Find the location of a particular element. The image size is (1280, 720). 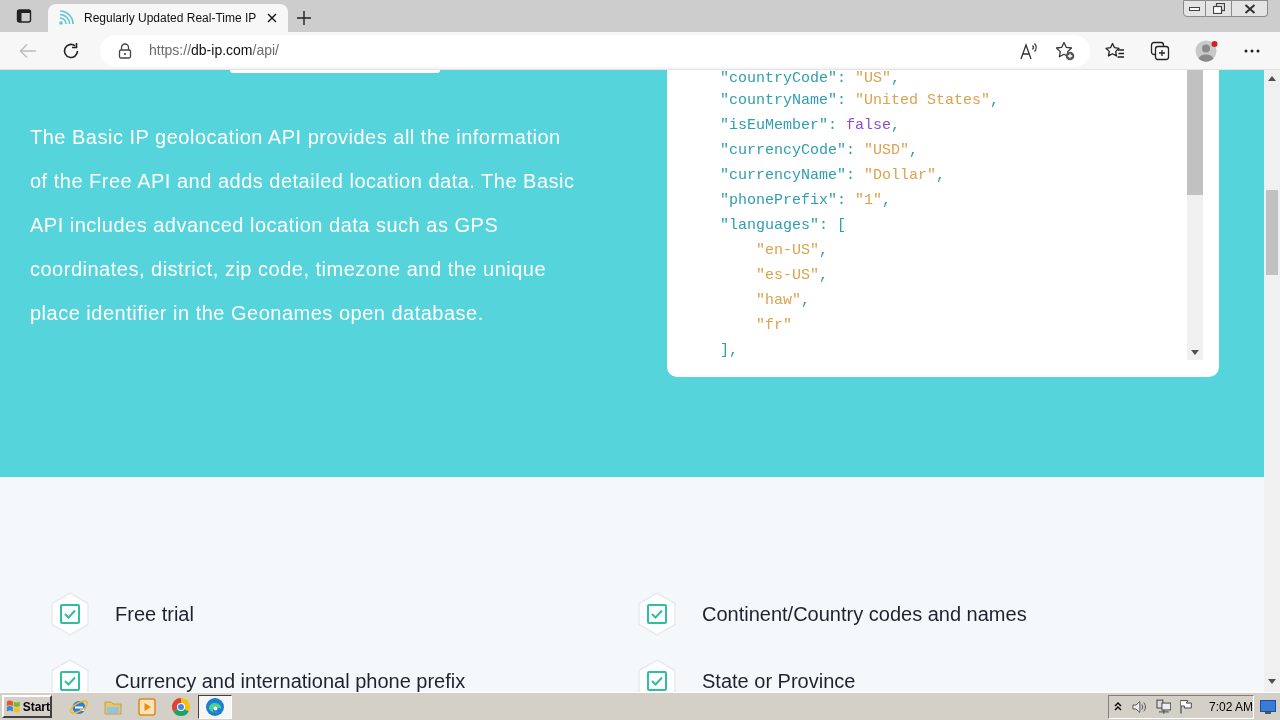

star-list-icon is located at coordinates (1115, 50).